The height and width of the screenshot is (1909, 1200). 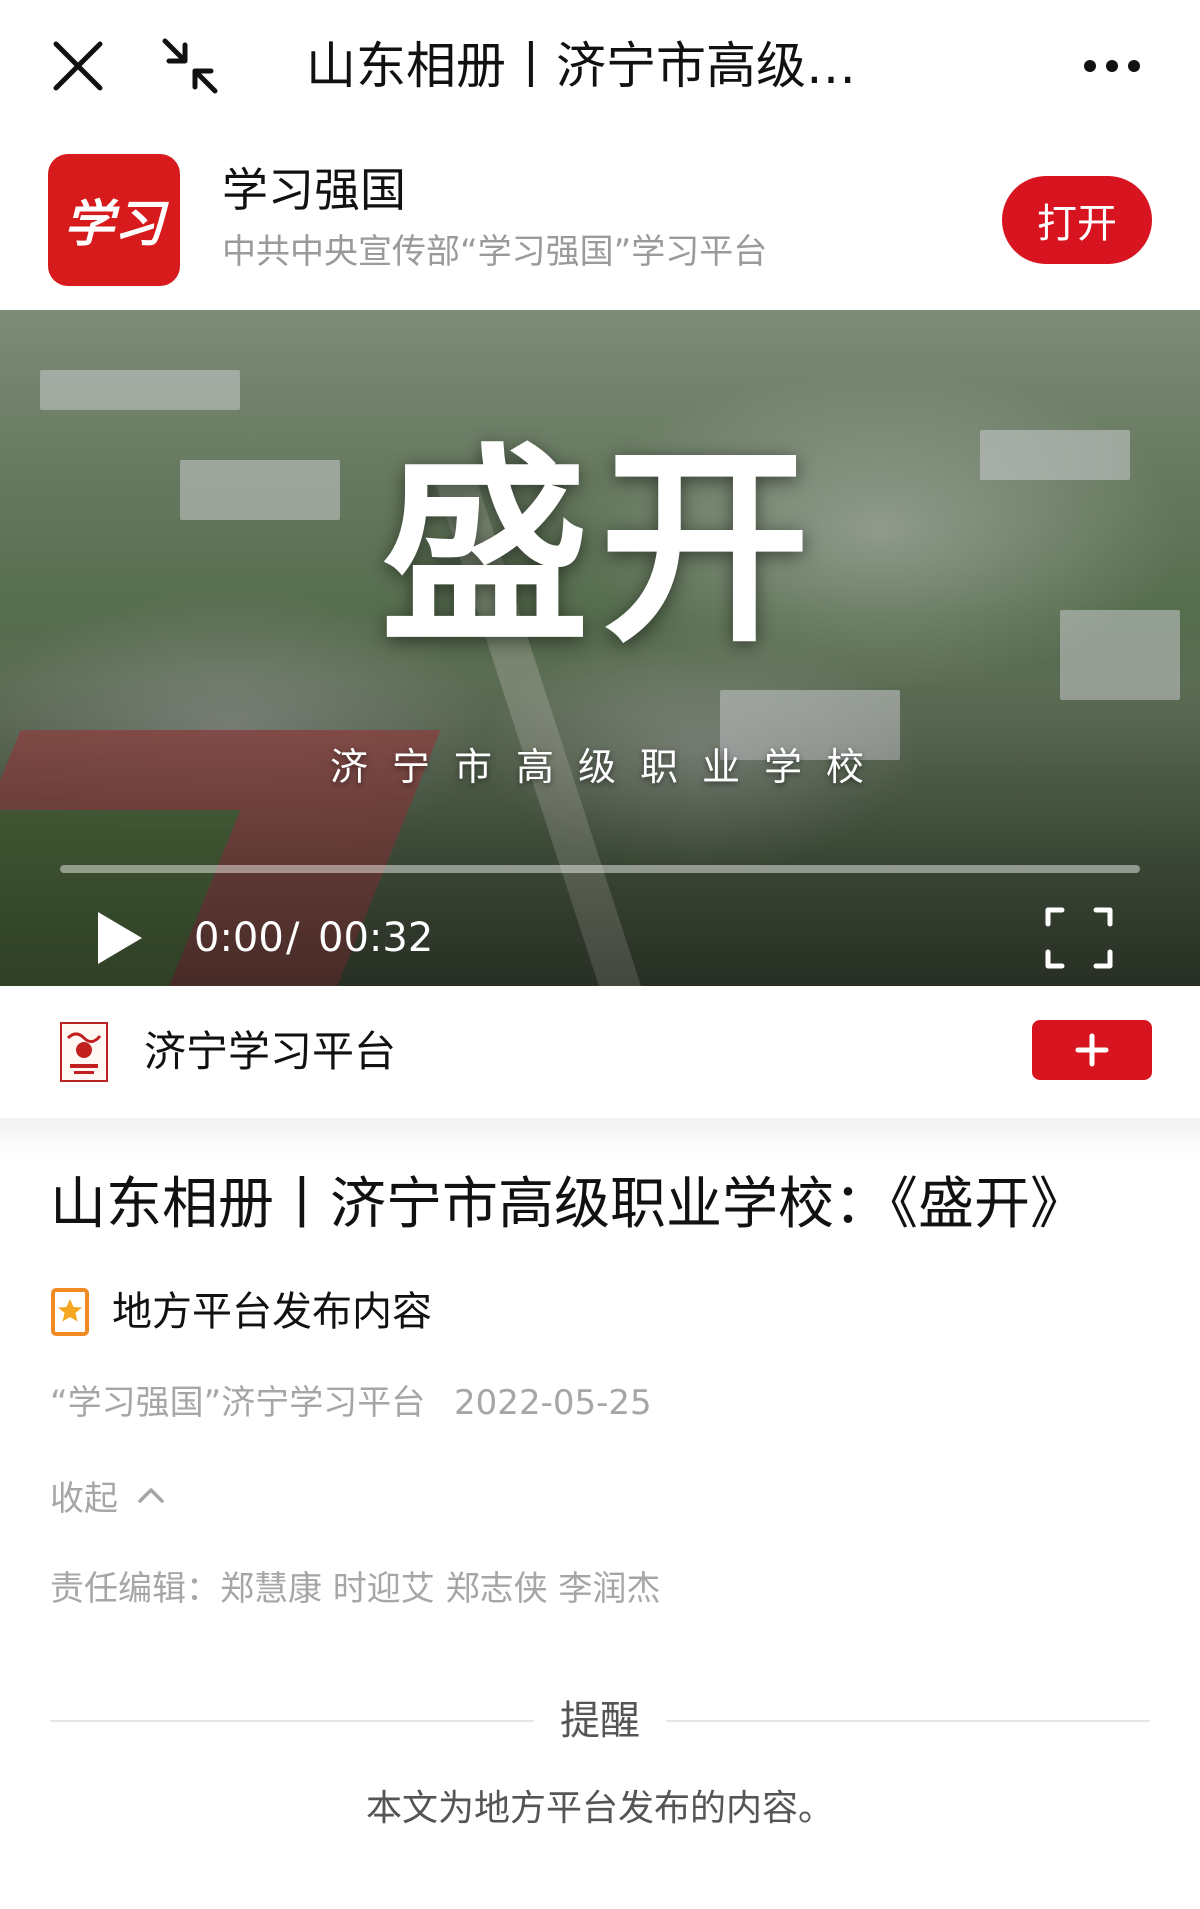 What do you see at coordinates (376, 938) in the screenshot?
I see `video-total-time: 00:32` at bounding box center [376, 938].